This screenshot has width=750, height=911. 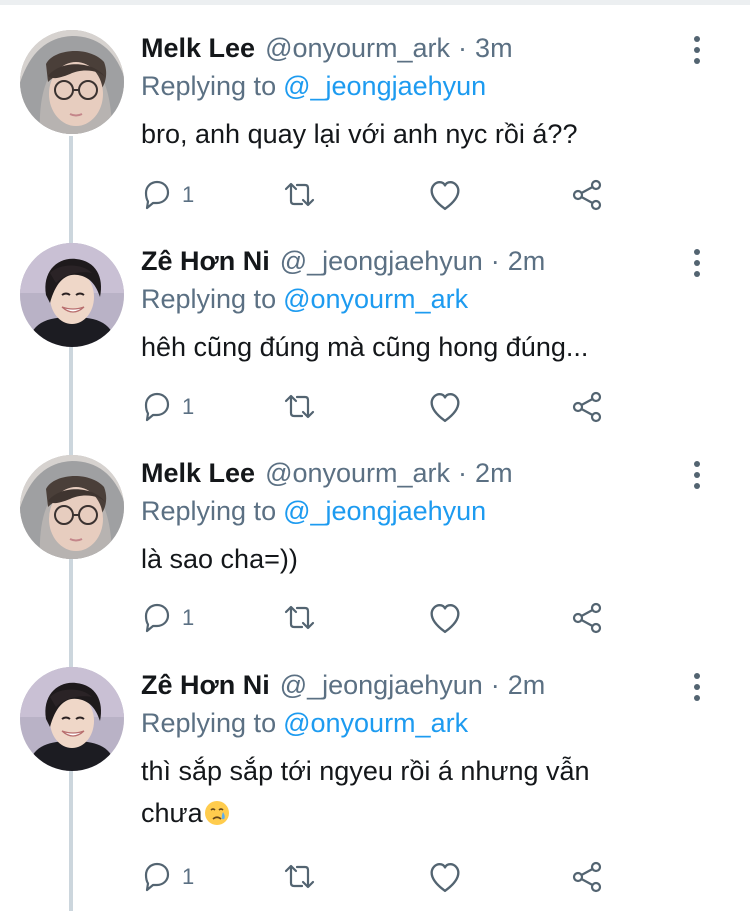 I want to click on tweet-text-line: chưa, so click(x=435, y=813).